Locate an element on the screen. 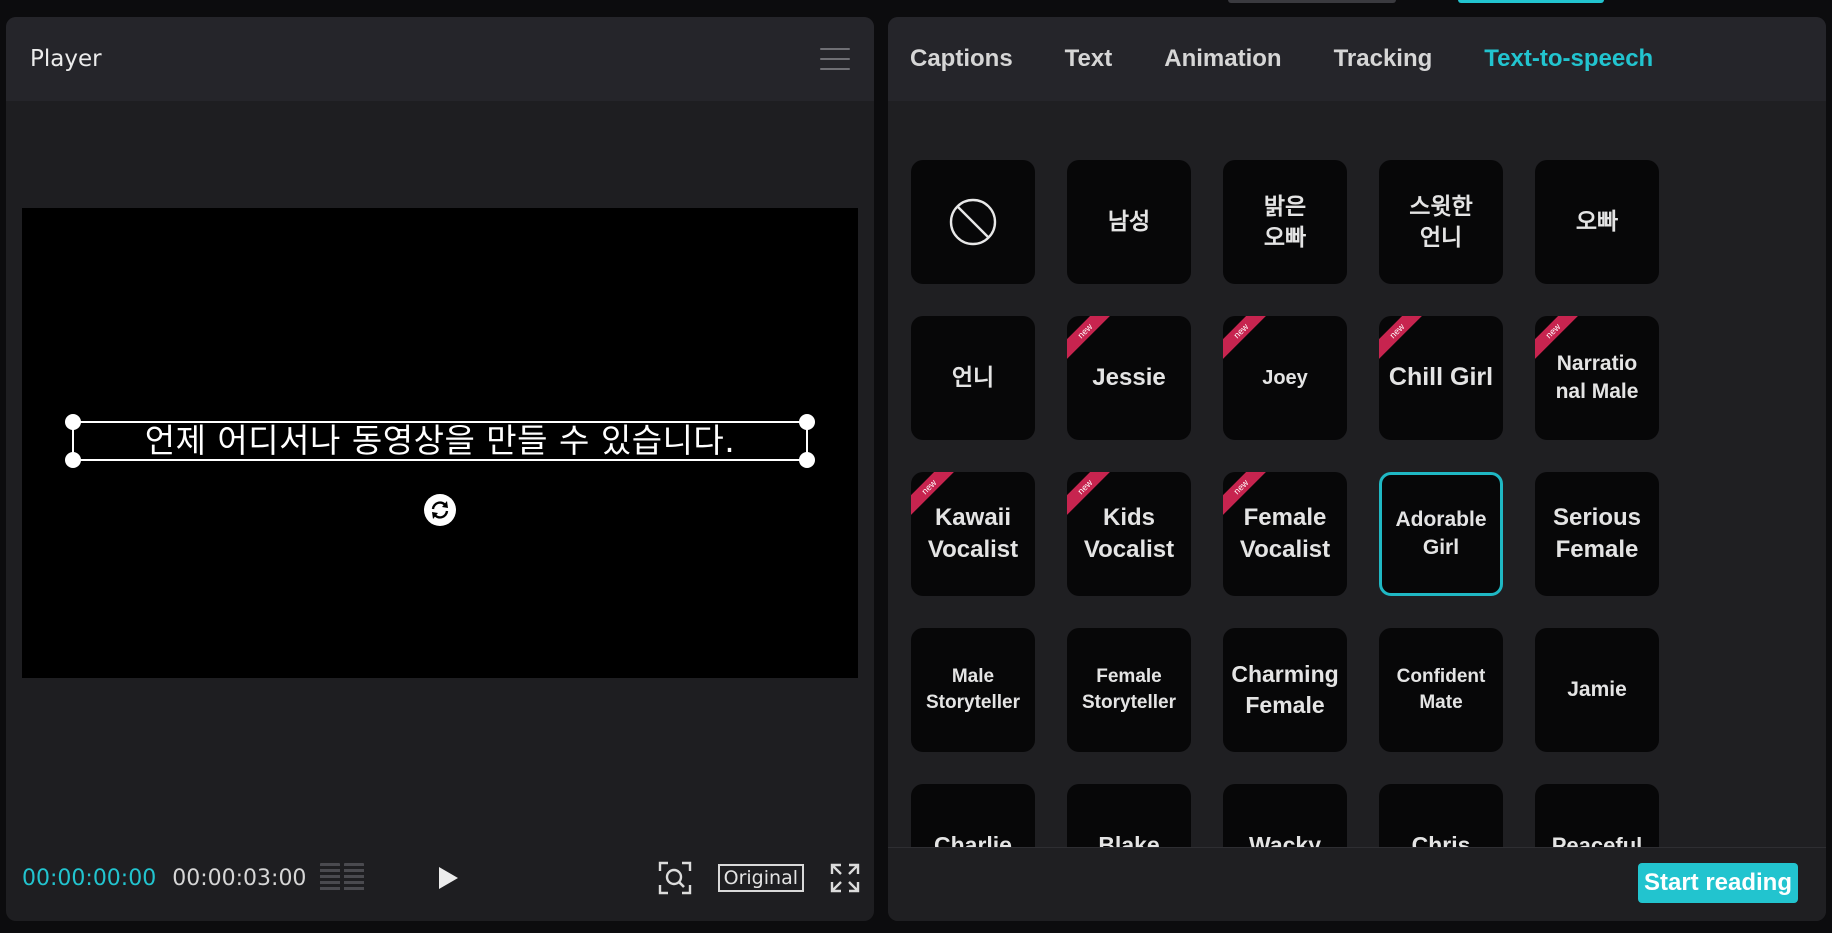 The image size is (1832, 933). voice-card-label: Serious Female is located at coordinates (1597, 533).